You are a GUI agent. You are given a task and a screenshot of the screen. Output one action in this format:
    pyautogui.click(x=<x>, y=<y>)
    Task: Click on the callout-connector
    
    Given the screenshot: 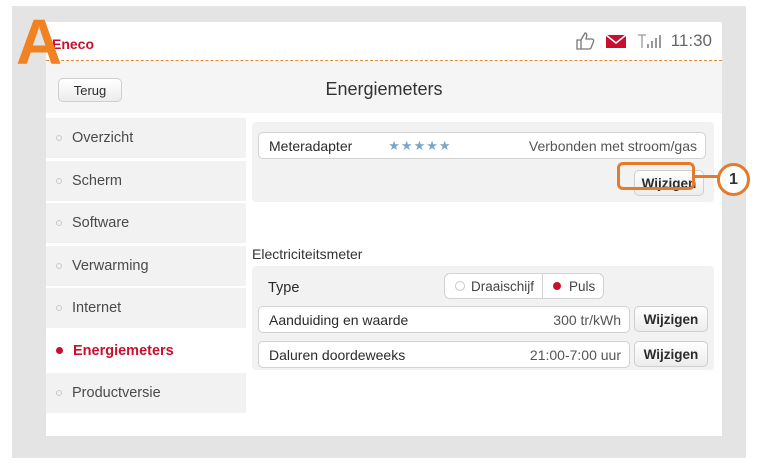 What is the action you would take?
    pyautogui.click(x=706, y=176)
    